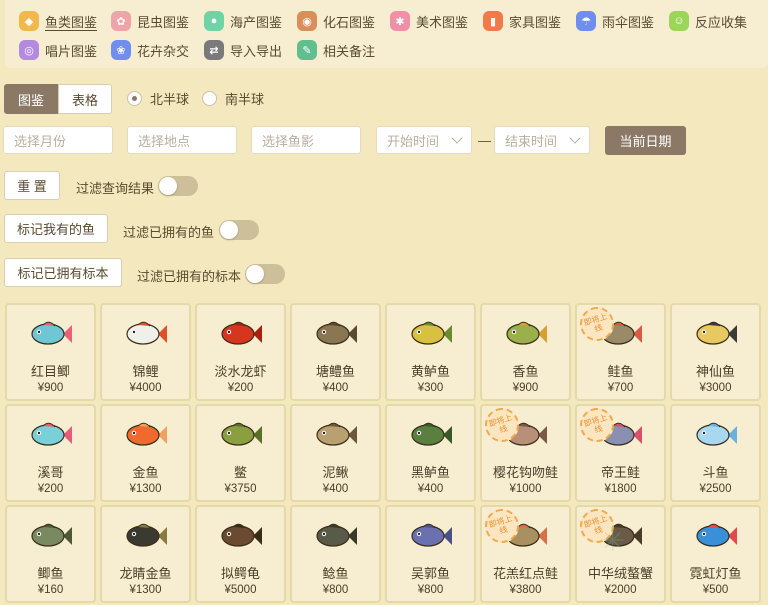 The height and width of the screenshot is (605, 768). Describe the element at coordinates (58, 140) in the screenshot. I see `month-select: 选择月份` at that location.